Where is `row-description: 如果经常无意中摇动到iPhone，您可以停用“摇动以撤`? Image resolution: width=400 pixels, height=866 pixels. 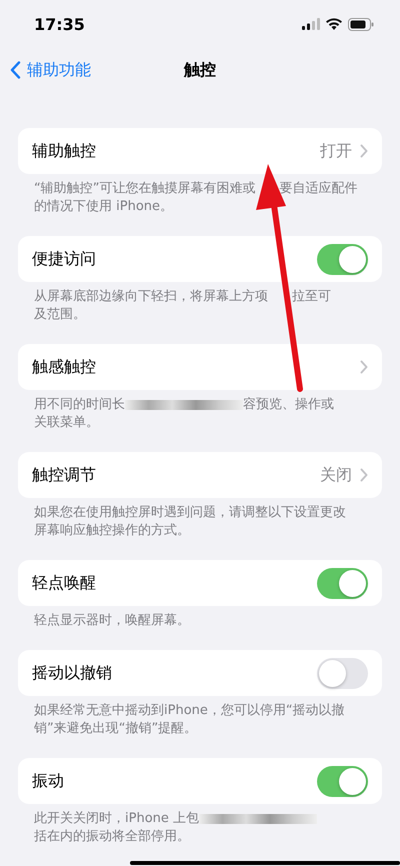
row-description: 如果经常无意中摇动到iPhone，您可以停用“摇动以撤 is located at coordinates (189, 711).